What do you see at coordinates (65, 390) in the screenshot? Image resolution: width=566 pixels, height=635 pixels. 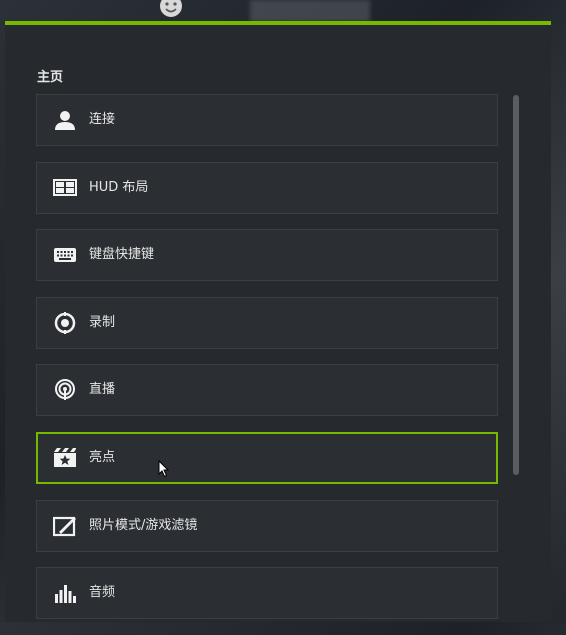 I see `broadcast-icon` at bounding box center [65, 390].